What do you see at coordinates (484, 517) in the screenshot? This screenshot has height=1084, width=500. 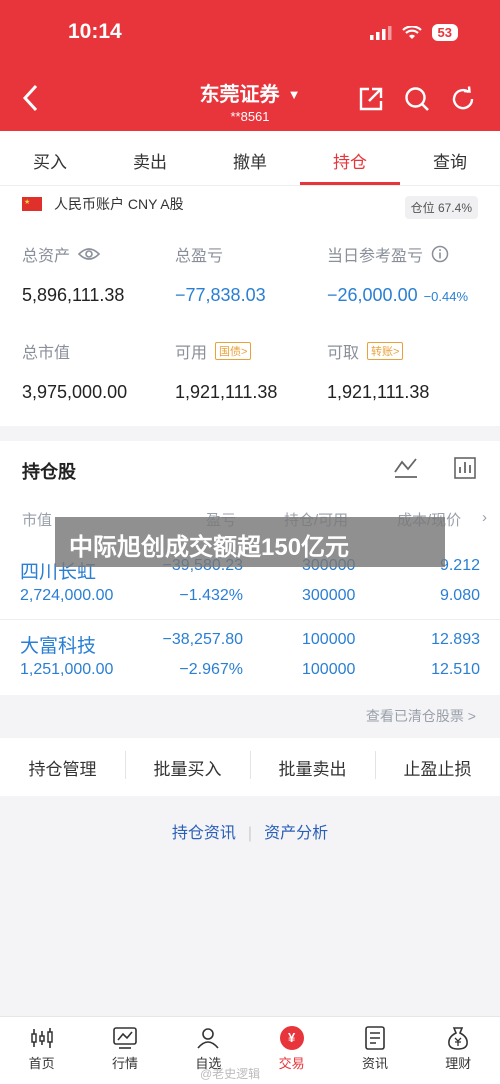 I see `chevron-right-icon: ›` at bounding box center [484, 517].